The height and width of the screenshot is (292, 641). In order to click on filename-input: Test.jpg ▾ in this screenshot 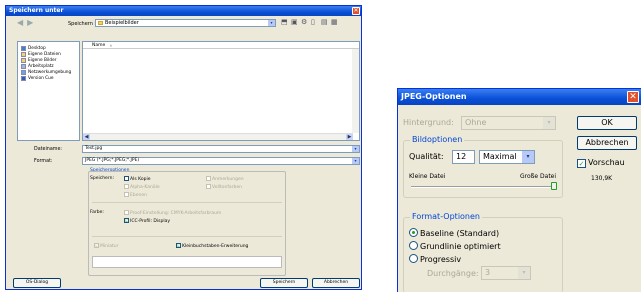, I will do `click(221, 149)`.